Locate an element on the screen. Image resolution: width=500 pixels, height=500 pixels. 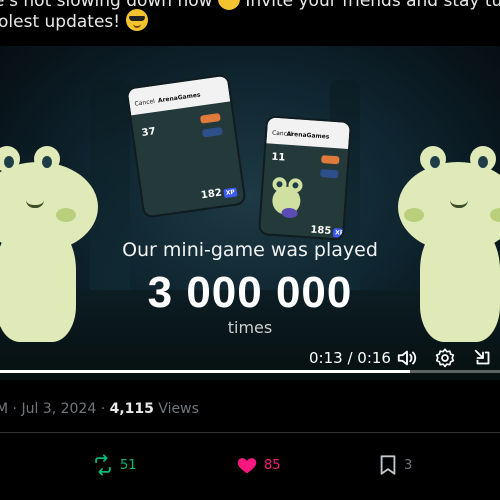
video-caption-bottom: times is located at coordinates (250, 327).